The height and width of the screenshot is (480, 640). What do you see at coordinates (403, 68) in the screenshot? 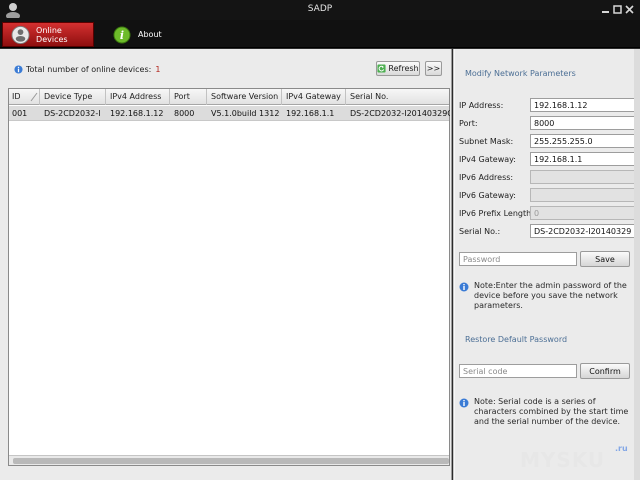
I see `refresh-label: Refresh` at bounding box center [403, 68].